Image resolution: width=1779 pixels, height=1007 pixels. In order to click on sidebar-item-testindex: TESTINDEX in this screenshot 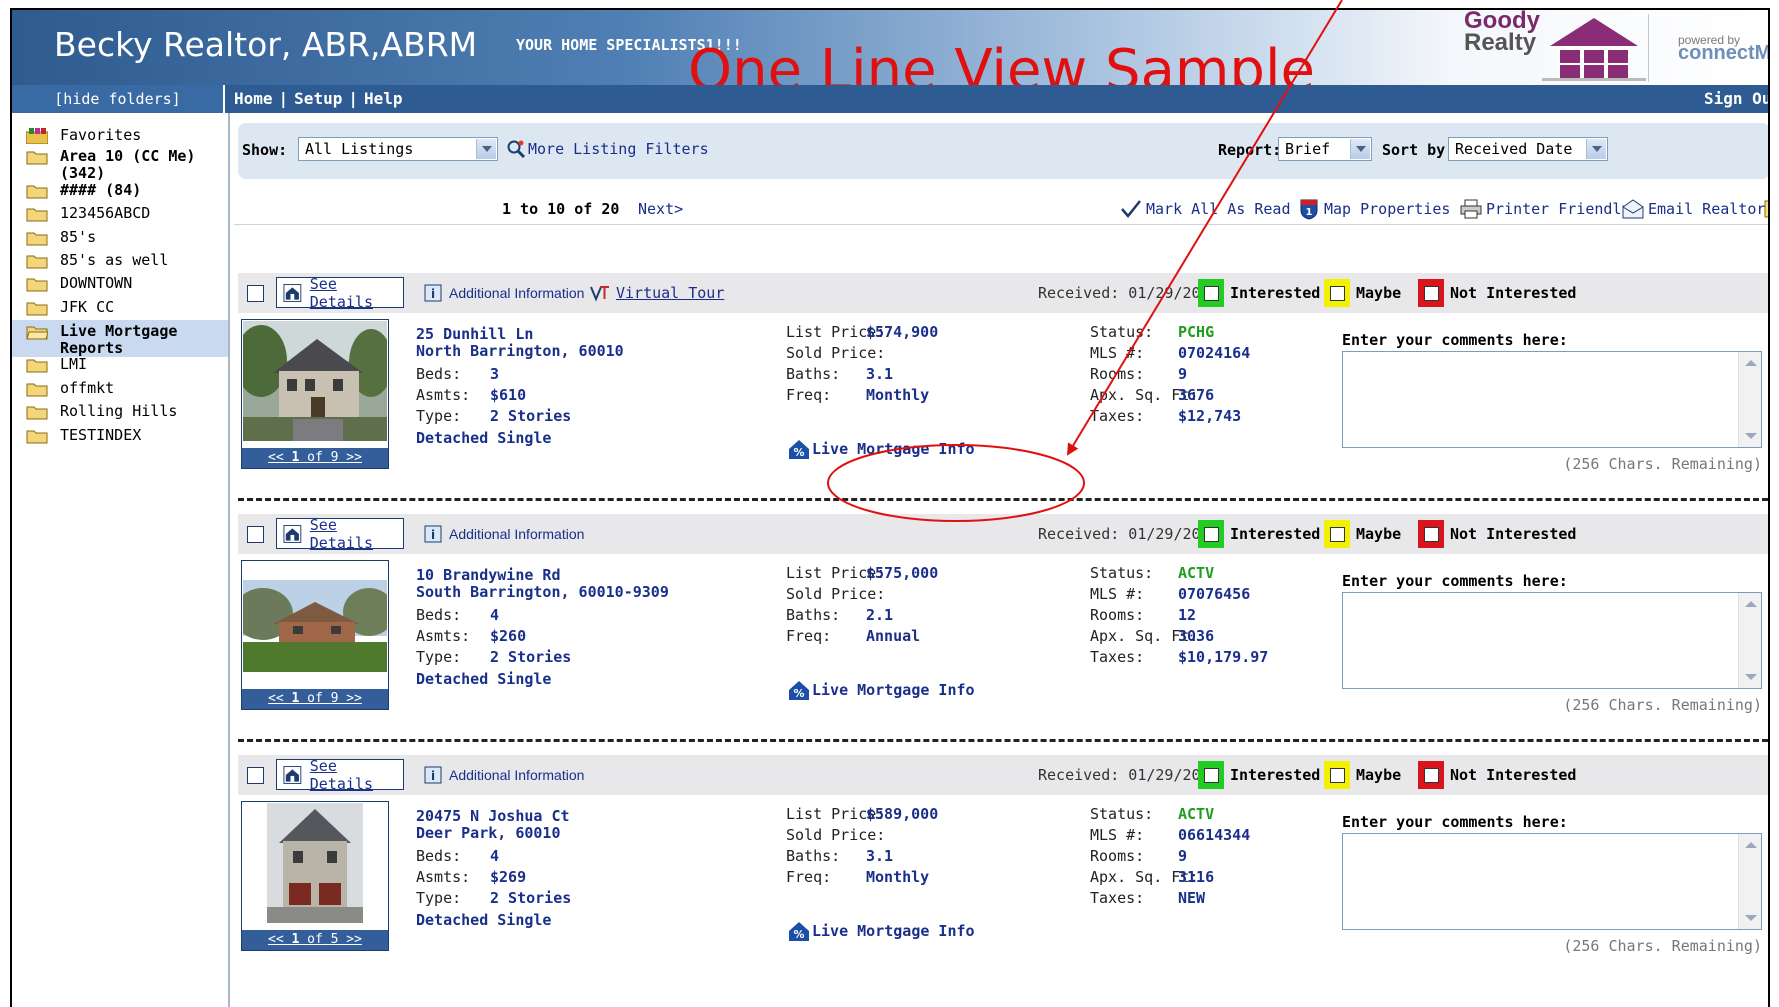, I will do `click(83, 435)`.